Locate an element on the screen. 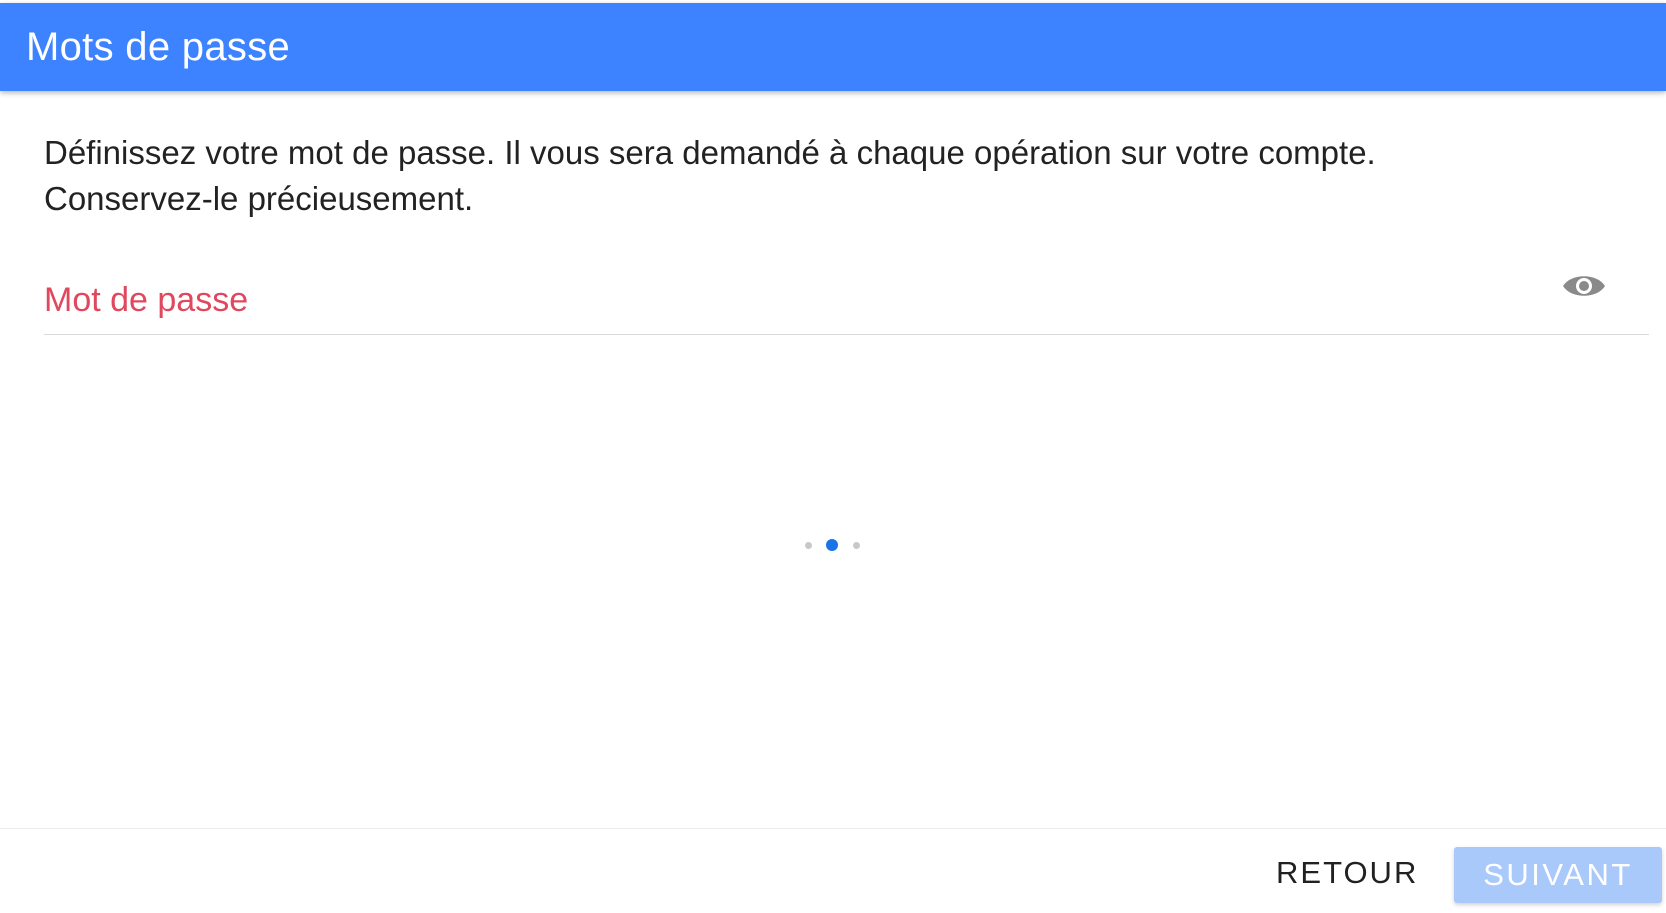  password-input is located at coordinates (794, 300).